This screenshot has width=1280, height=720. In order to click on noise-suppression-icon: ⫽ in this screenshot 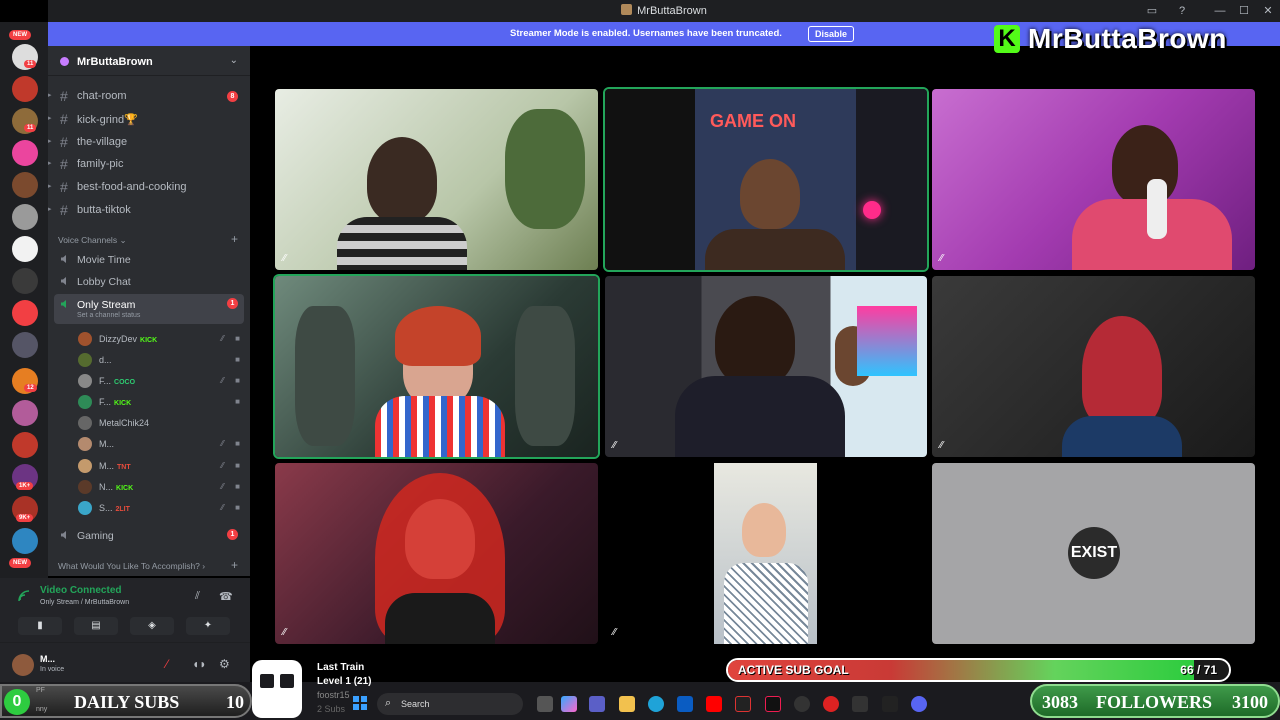, I will do `click(197, 596)`.